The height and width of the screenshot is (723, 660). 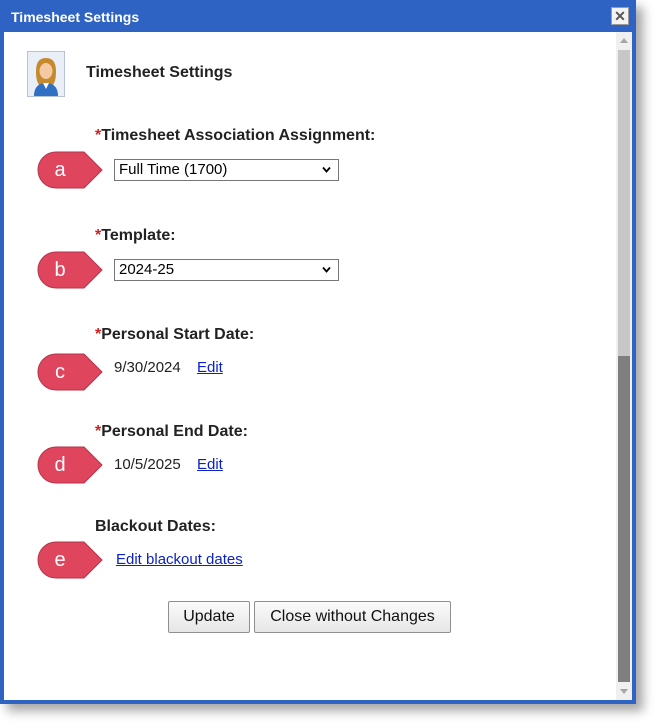 I want to click on callout-letter: c, so click(x=60, y=372).